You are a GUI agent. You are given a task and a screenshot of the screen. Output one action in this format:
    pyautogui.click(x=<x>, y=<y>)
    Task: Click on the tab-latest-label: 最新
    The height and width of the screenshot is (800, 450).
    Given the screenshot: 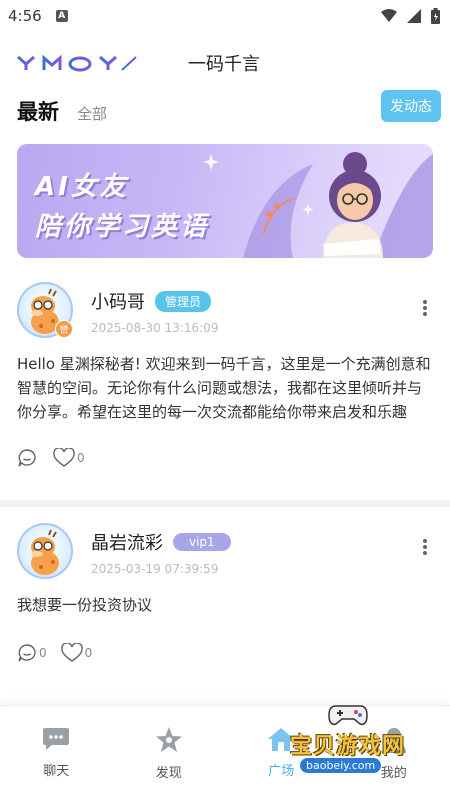 What is the action you would take?
    pyautogui.click(x=38, y=112)
    